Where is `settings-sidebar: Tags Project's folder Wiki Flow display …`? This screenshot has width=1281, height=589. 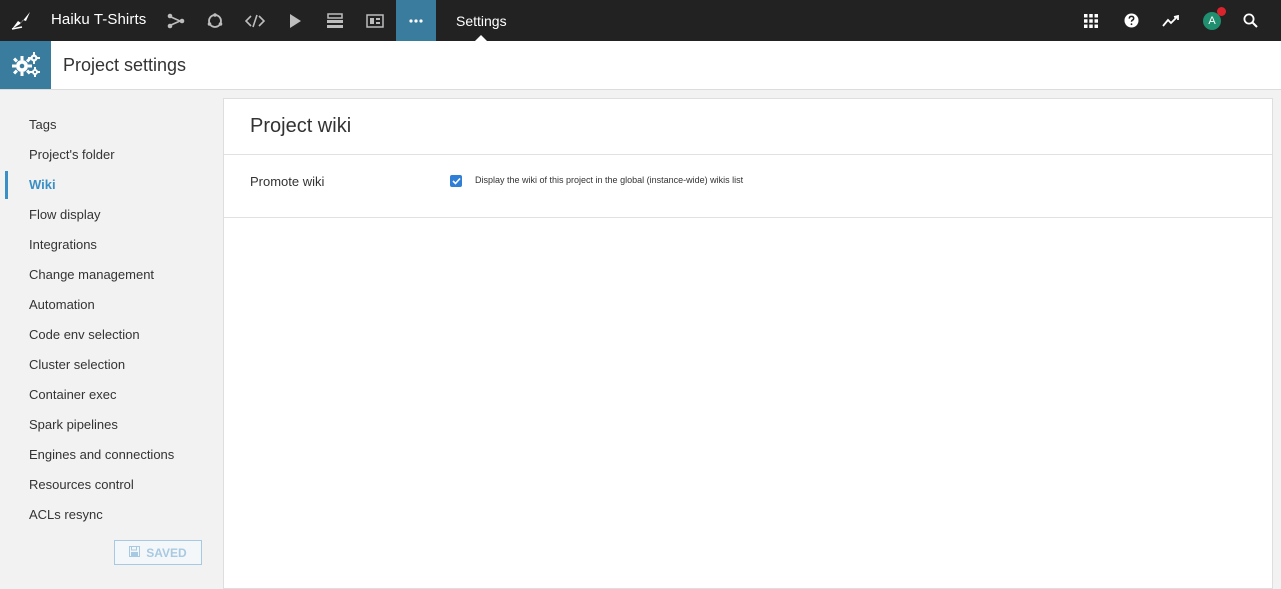
settings-sidebar: Tags Project's folder Wiki Flow display … is located at coordinates (111, 338).